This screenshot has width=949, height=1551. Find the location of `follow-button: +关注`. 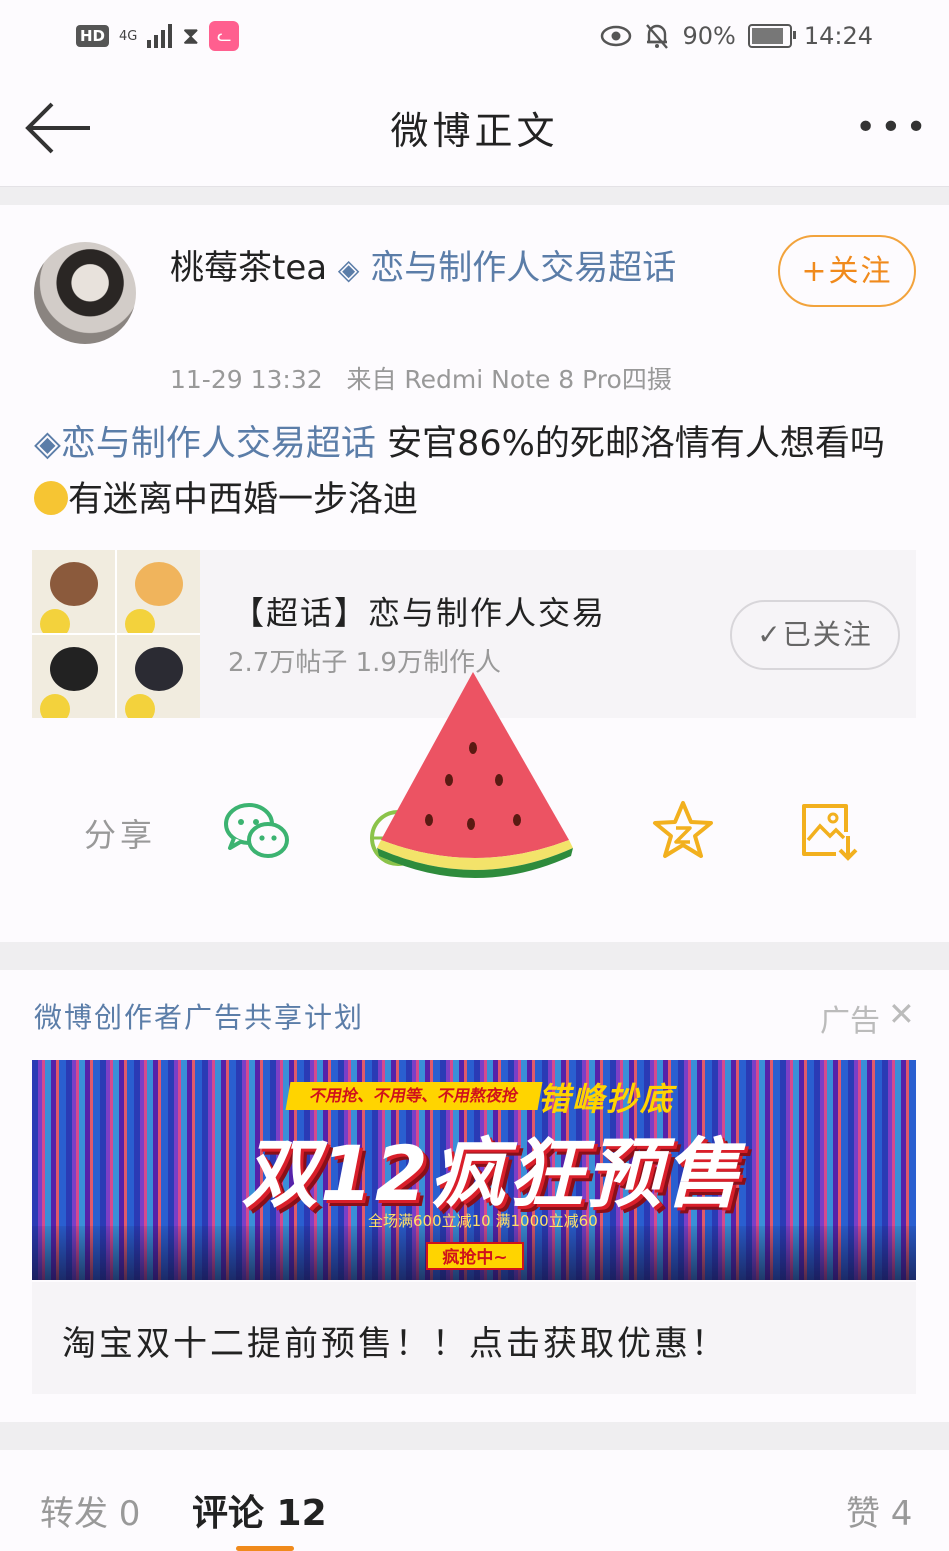

follow-button: +关注 is located at coordinates (847, 271).